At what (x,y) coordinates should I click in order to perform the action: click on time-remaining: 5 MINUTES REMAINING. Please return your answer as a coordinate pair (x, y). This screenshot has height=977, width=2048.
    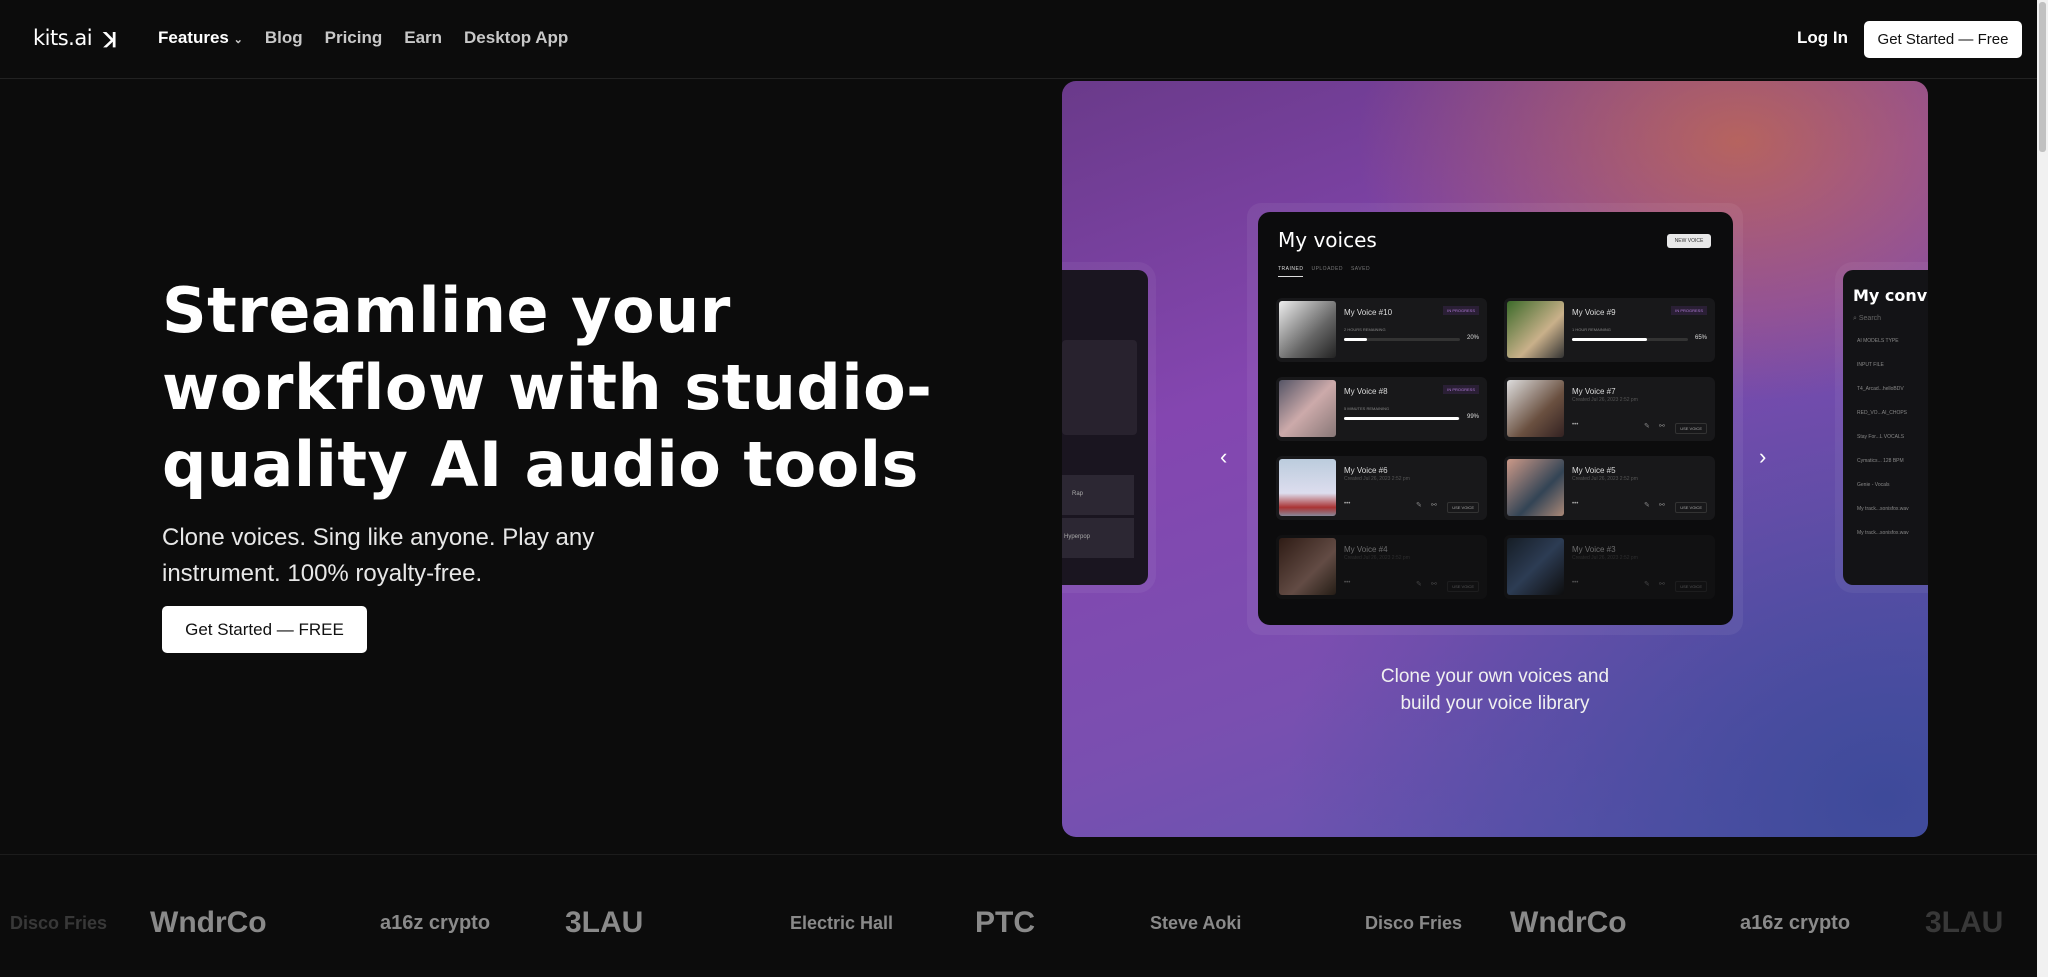
    Looking at the image, I should click on (1367, 408).